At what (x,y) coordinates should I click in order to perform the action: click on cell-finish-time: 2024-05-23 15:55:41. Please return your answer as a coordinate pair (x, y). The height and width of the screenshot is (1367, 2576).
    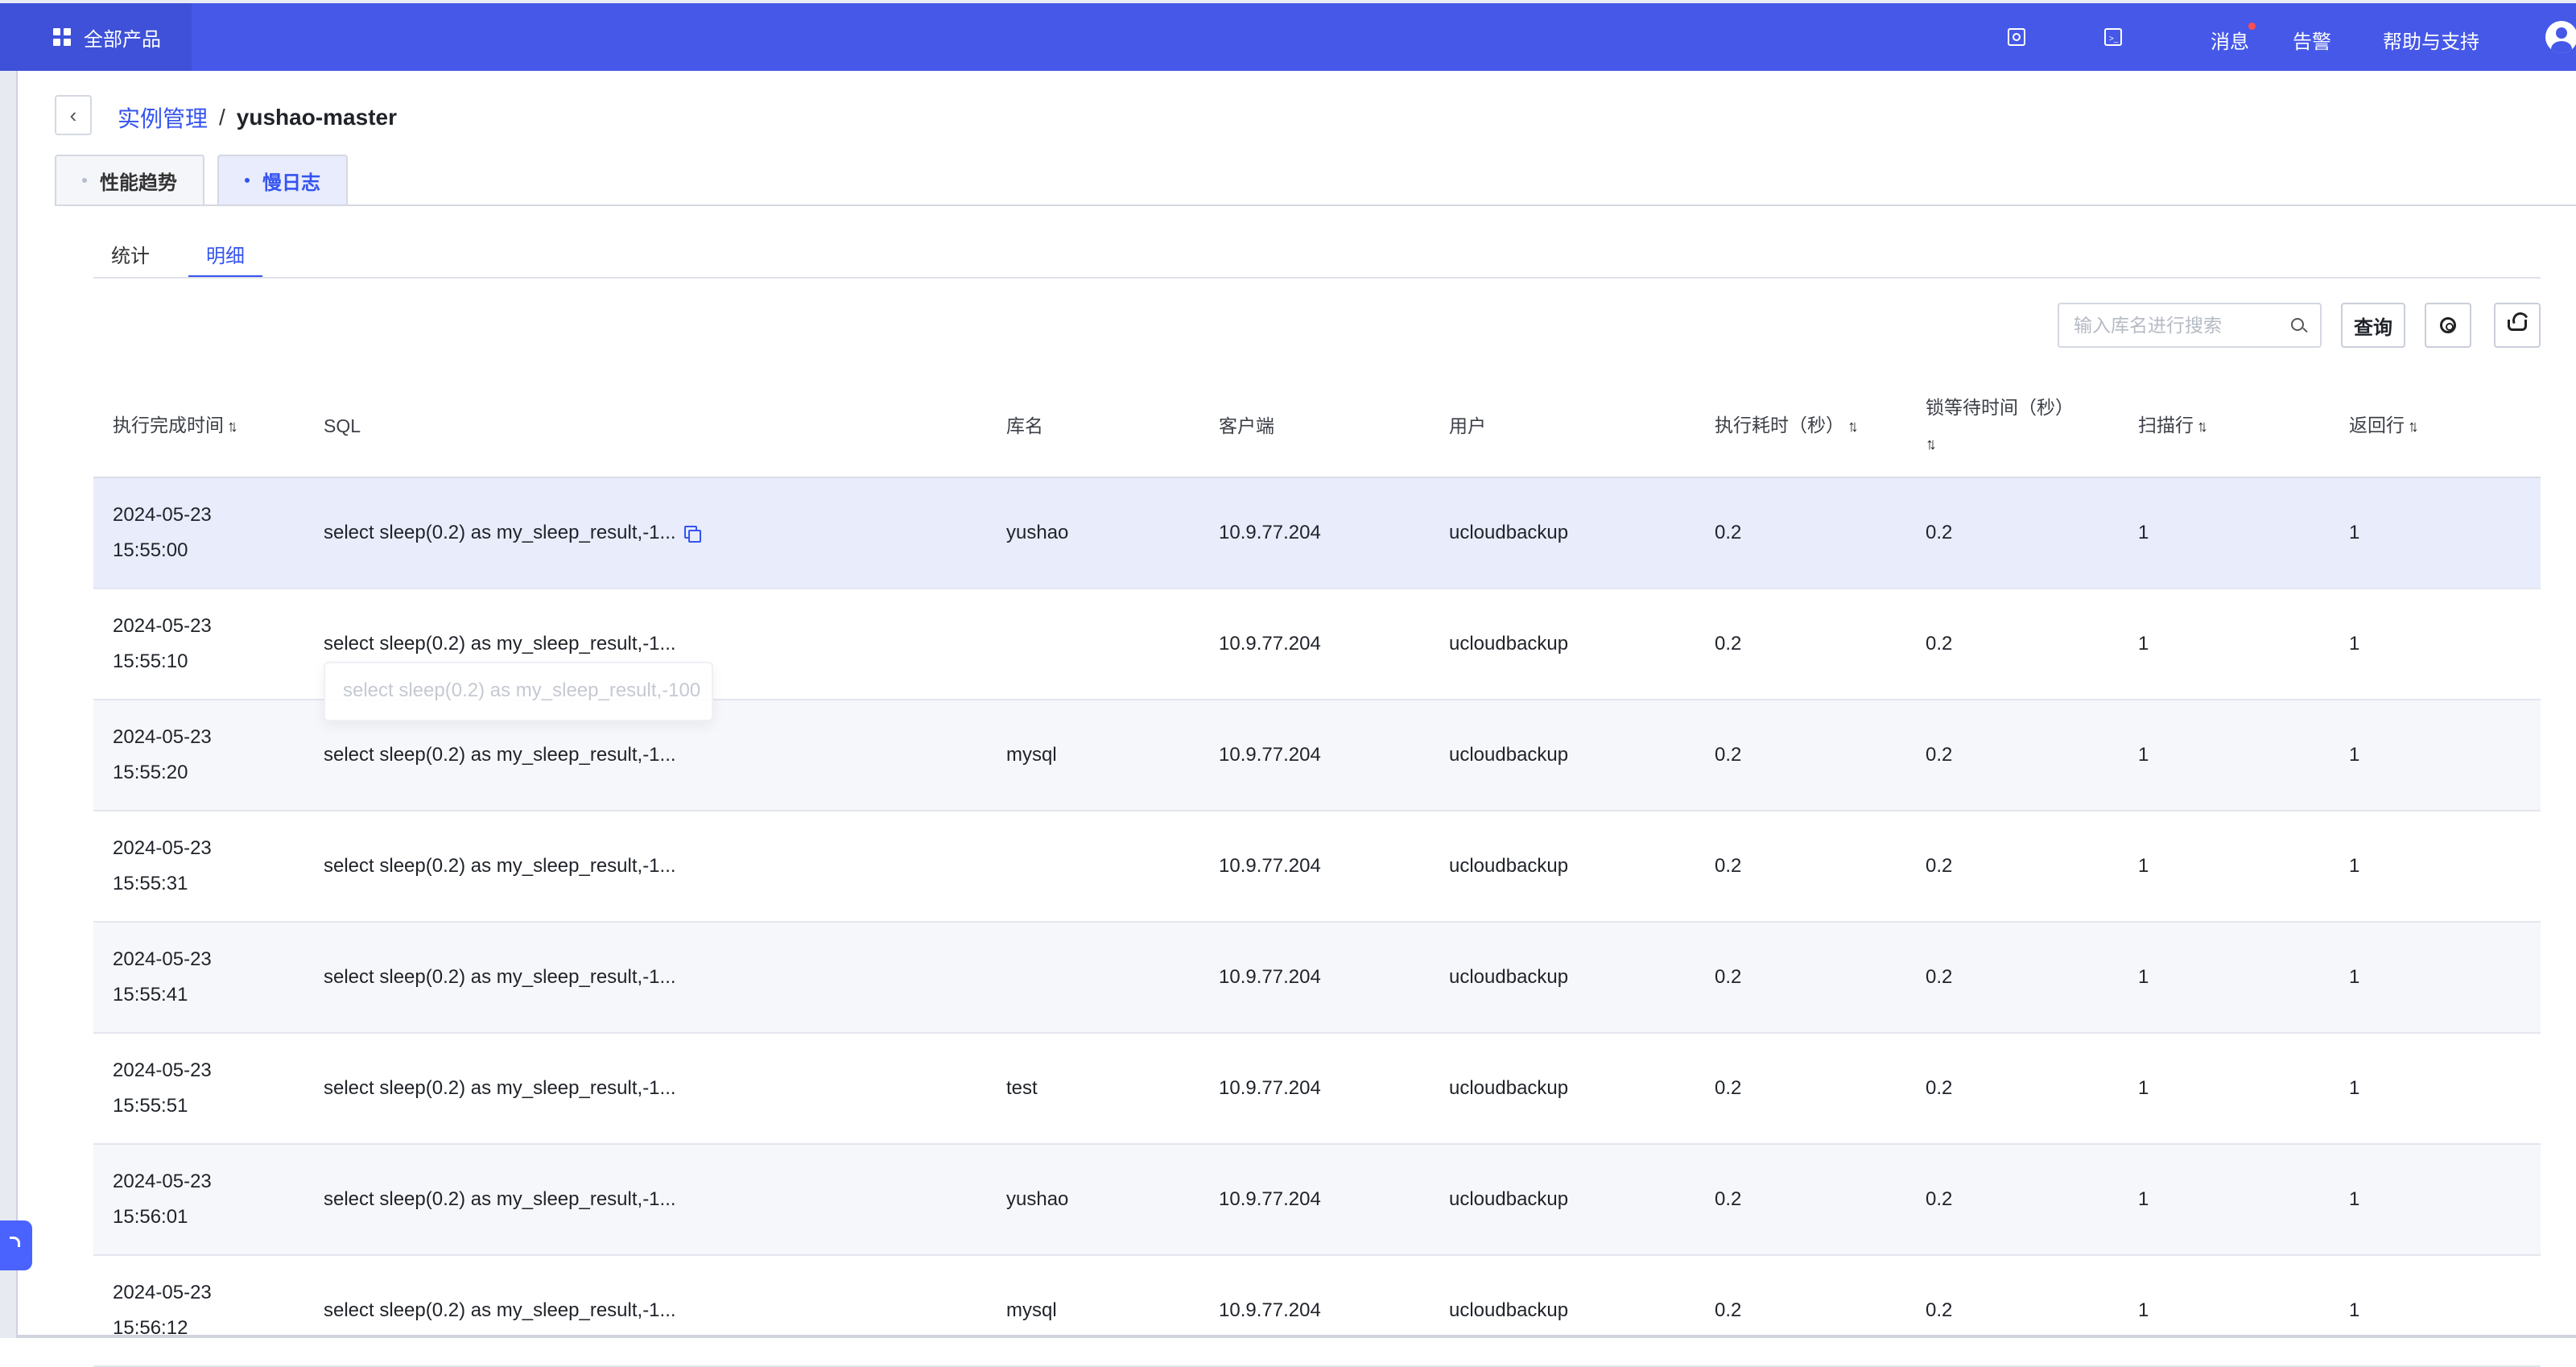
    Looking at the image, I should click on (198, 977).